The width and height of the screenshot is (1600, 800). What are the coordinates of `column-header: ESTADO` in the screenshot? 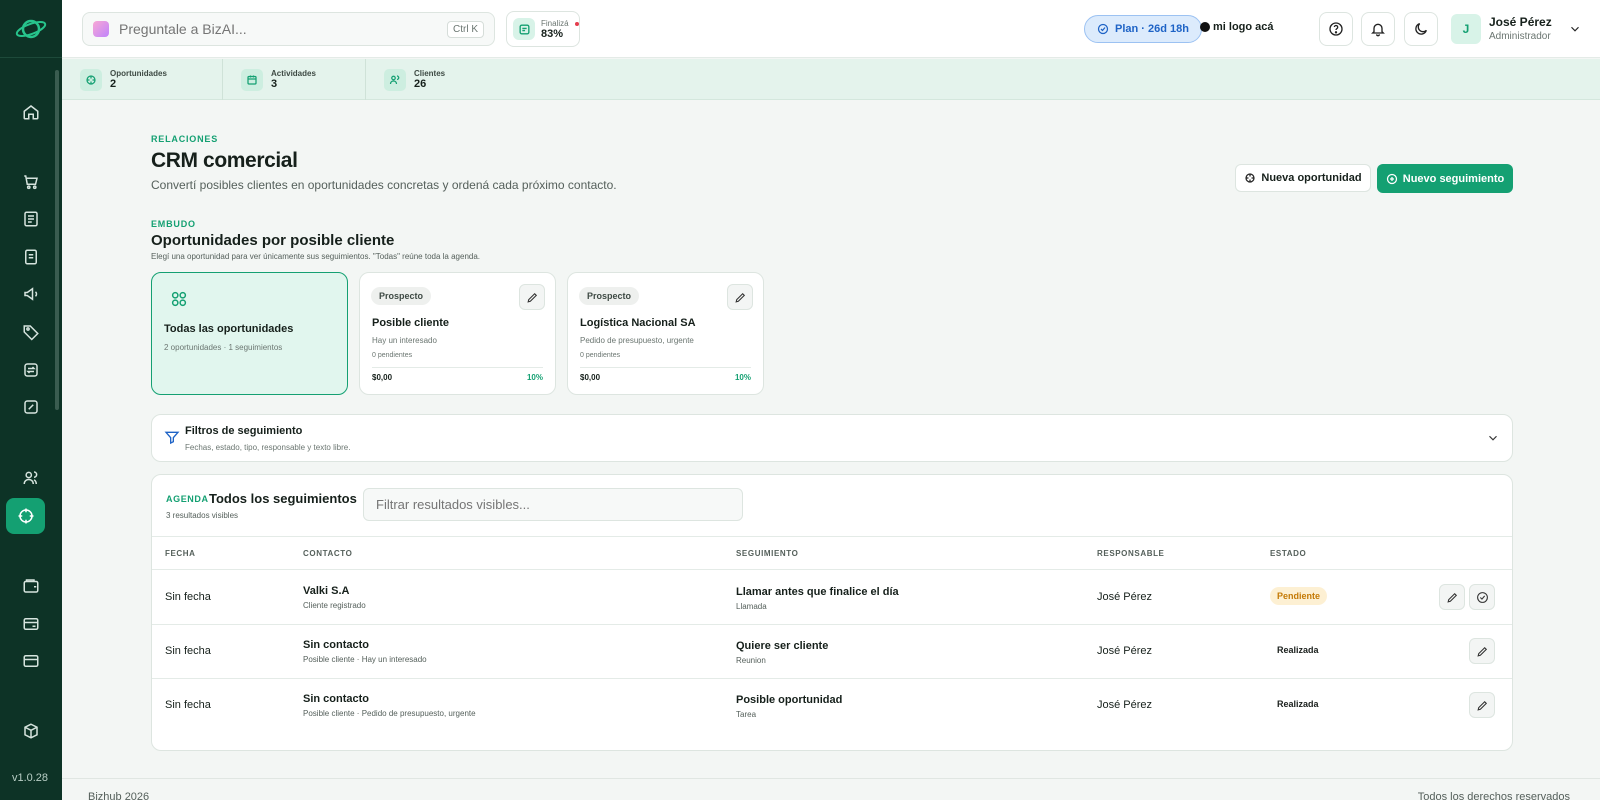 It's located at (1288, 553).